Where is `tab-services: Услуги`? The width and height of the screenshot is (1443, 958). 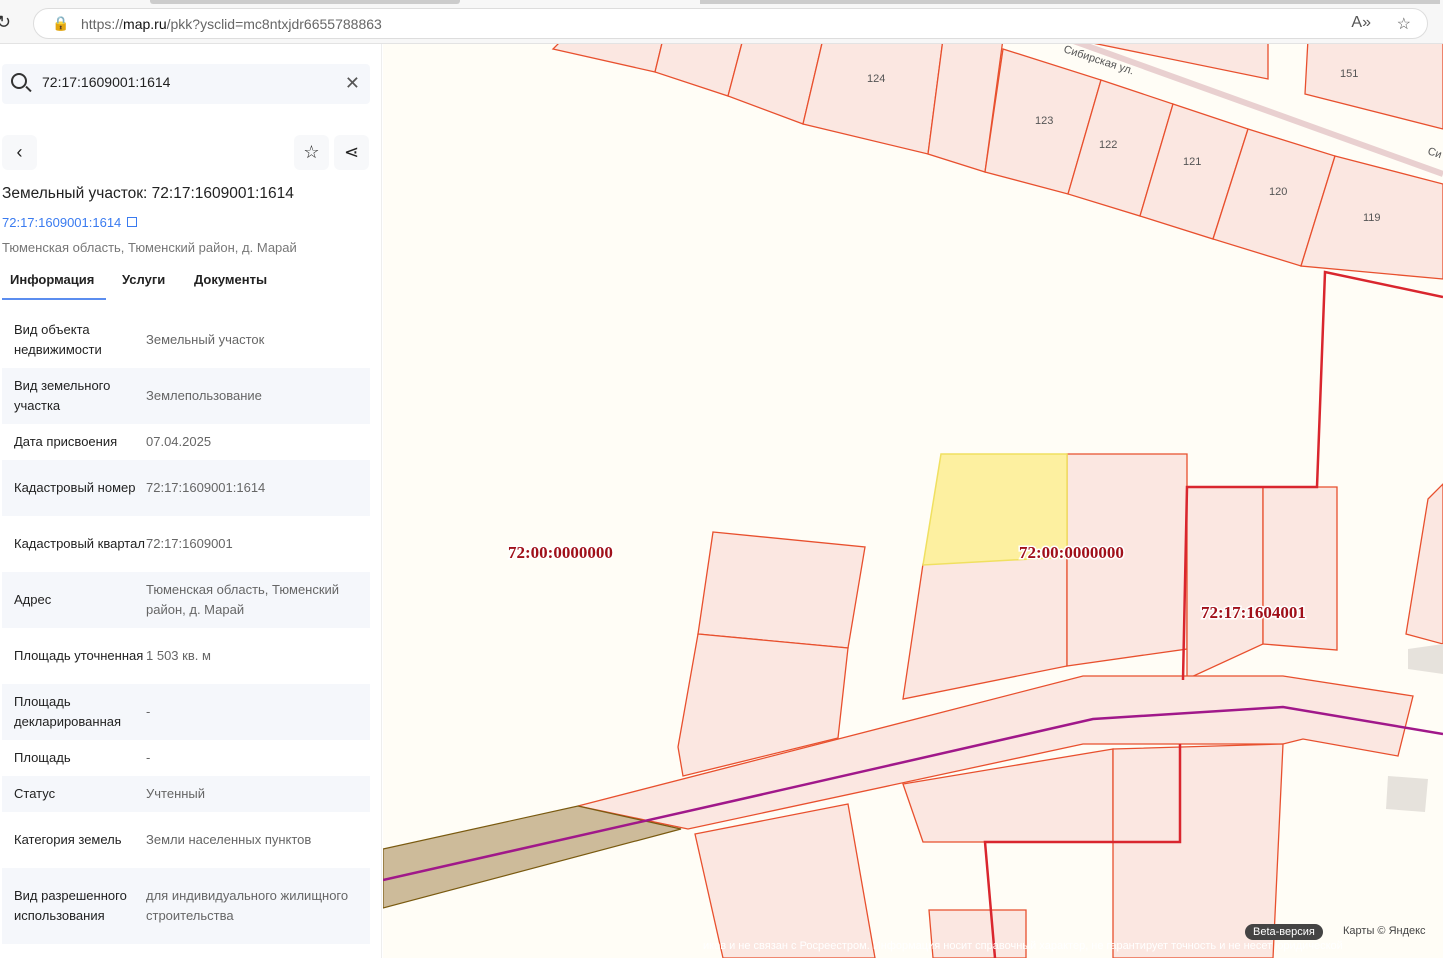
tab-services: Услуги is located at coordinates (150, 285).